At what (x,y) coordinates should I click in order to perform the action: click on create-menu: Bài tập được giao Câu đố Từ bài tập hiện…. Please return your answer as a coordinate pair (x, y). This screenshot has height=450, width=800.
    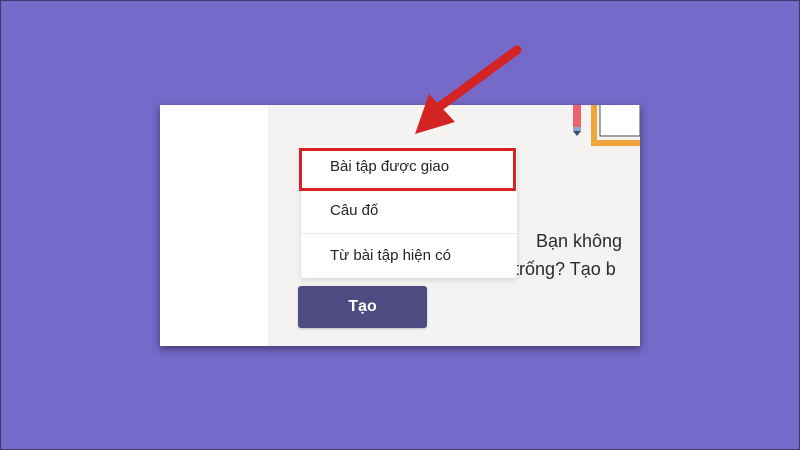
    Looking at the image, I should click on (409, 211).